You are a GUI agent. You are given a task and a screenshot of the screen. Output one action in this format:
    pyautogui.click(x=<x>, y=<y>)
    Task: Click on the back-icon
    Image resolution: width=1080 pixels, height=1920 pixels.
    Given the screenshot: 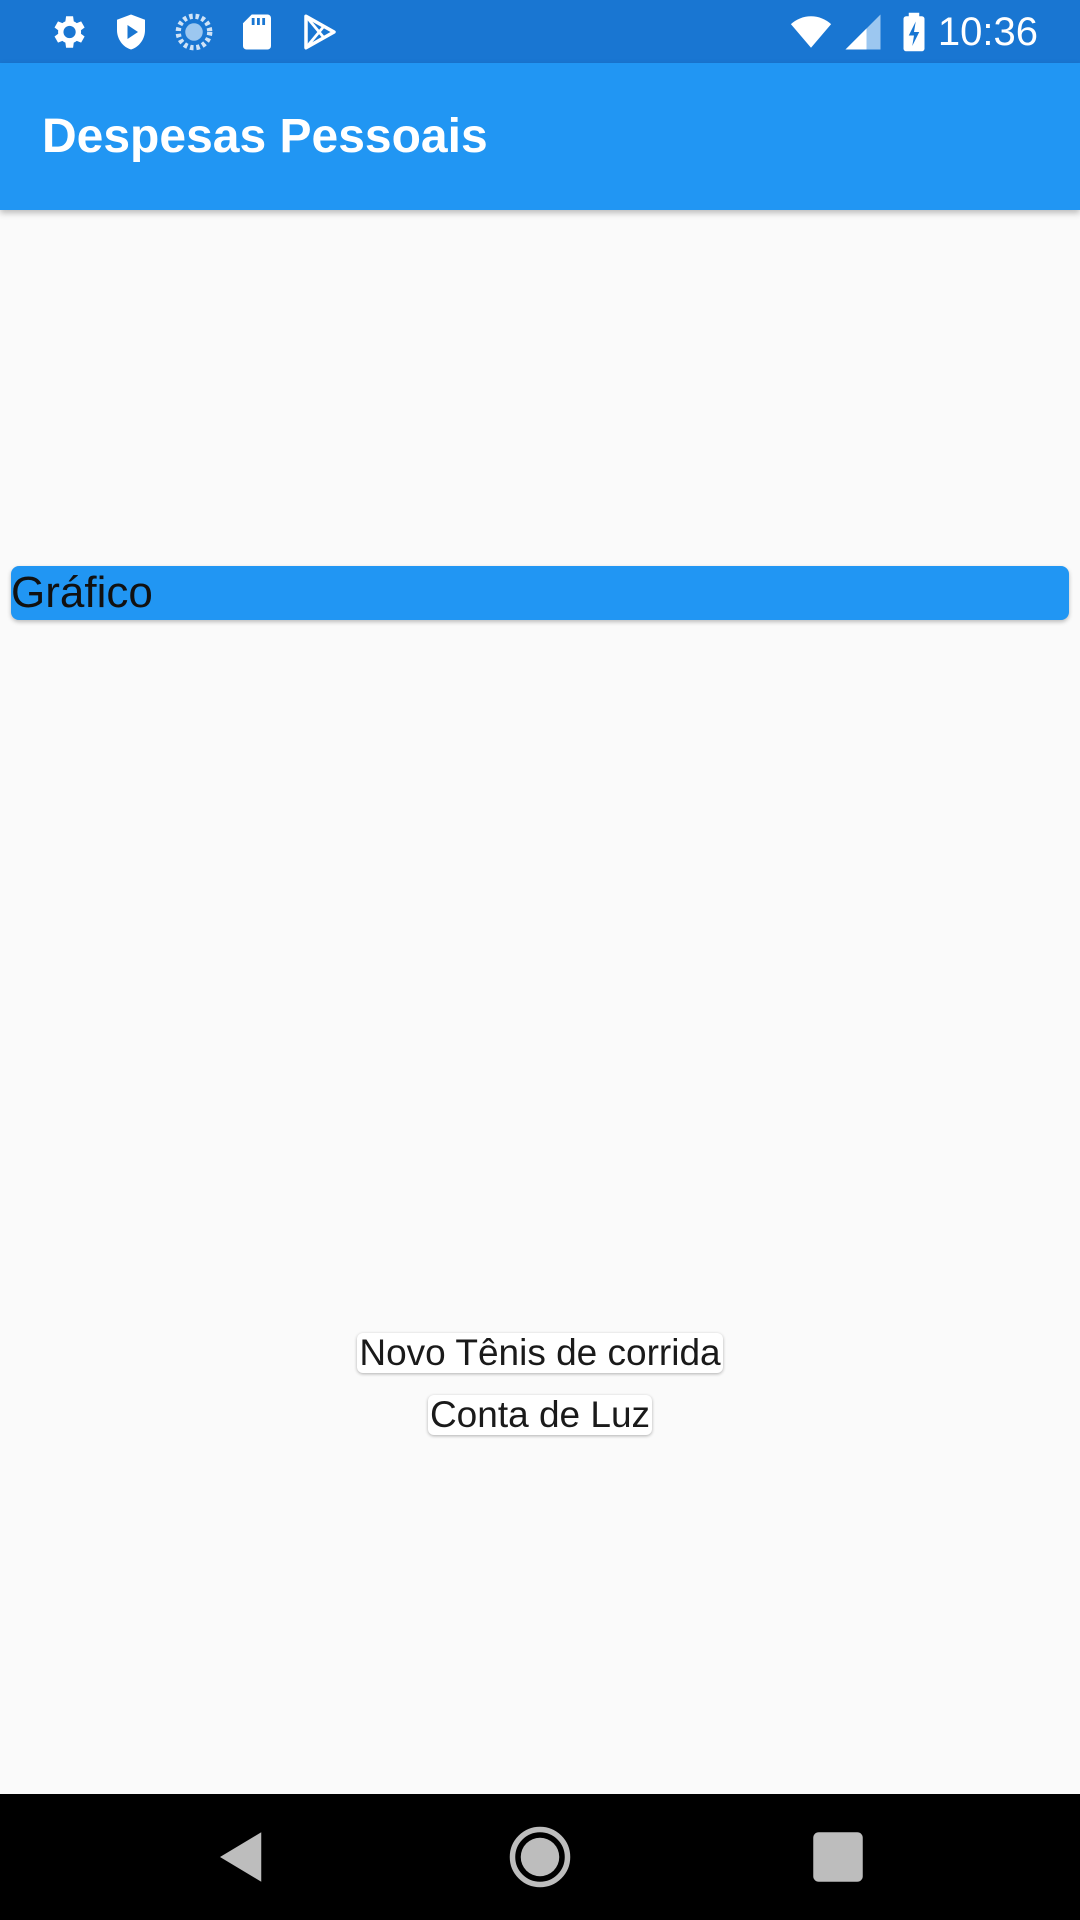 What is the action you would take?
    pyautogui.click(x=242, y=1857)
    